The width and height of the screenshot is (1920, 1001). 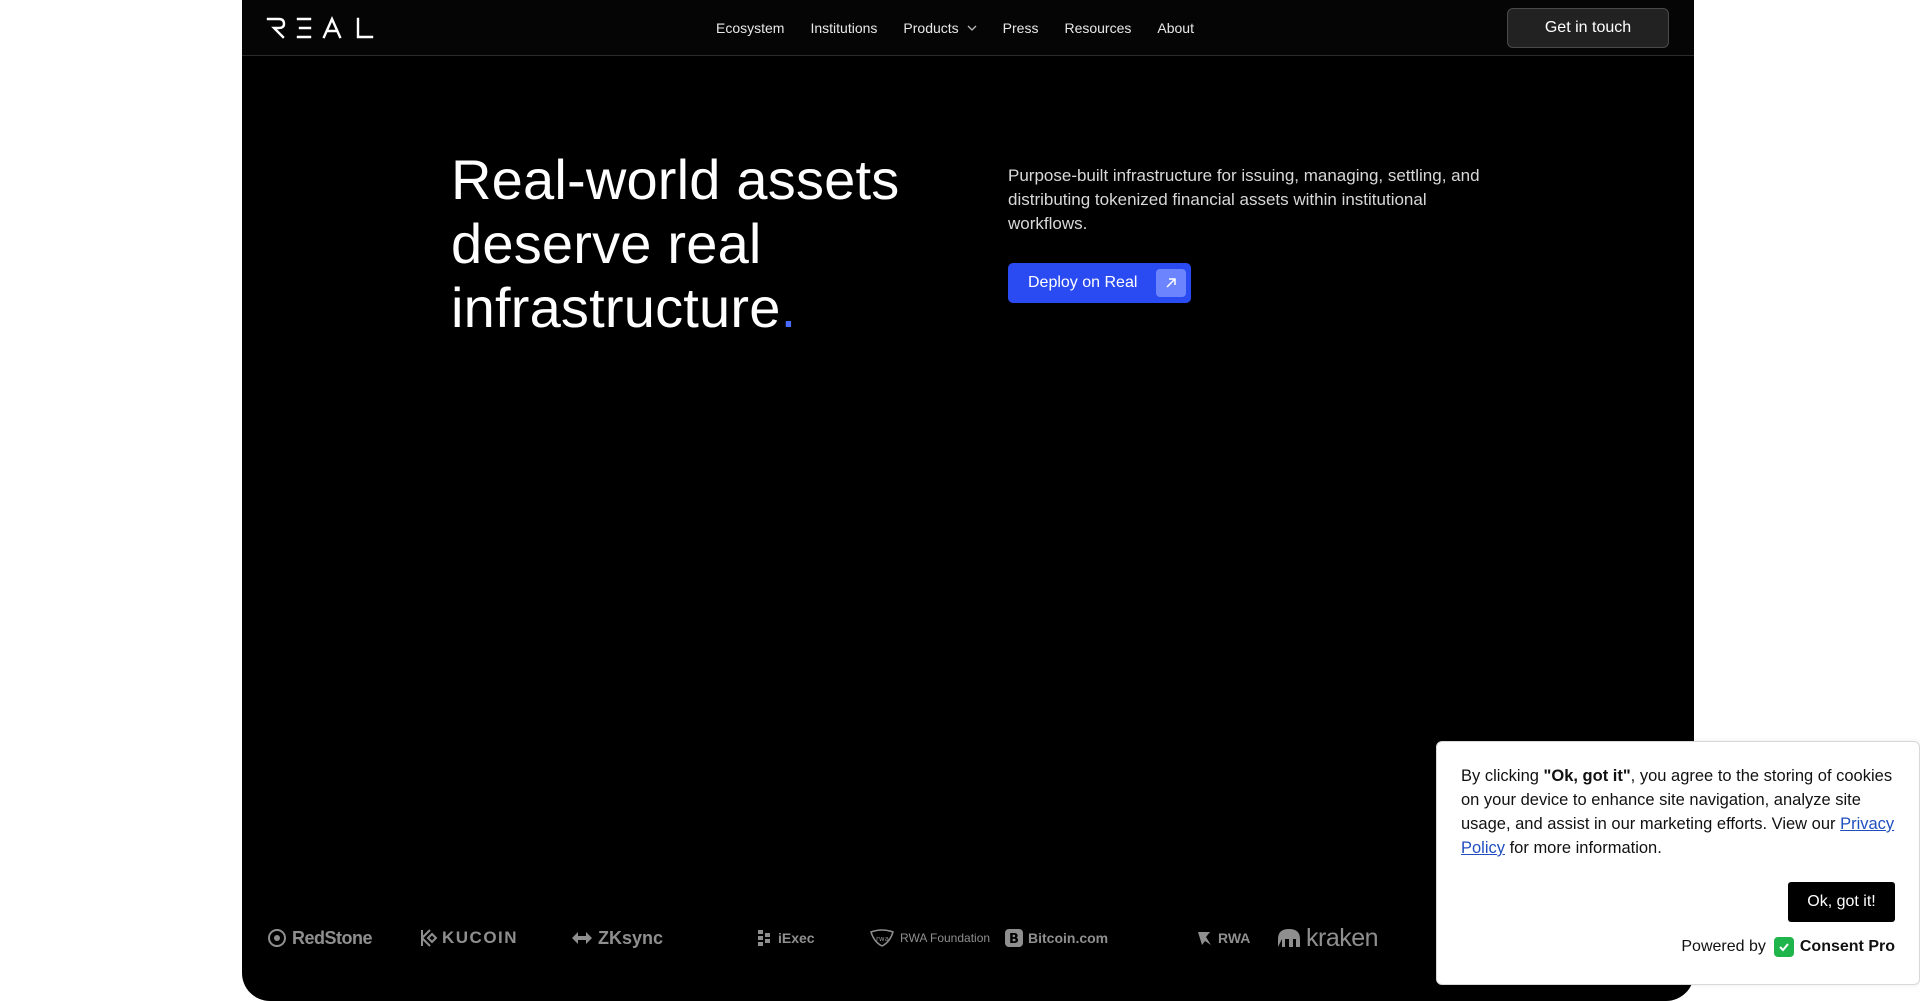 I want to click on svg-text: B, so click(x=1014, y=939).